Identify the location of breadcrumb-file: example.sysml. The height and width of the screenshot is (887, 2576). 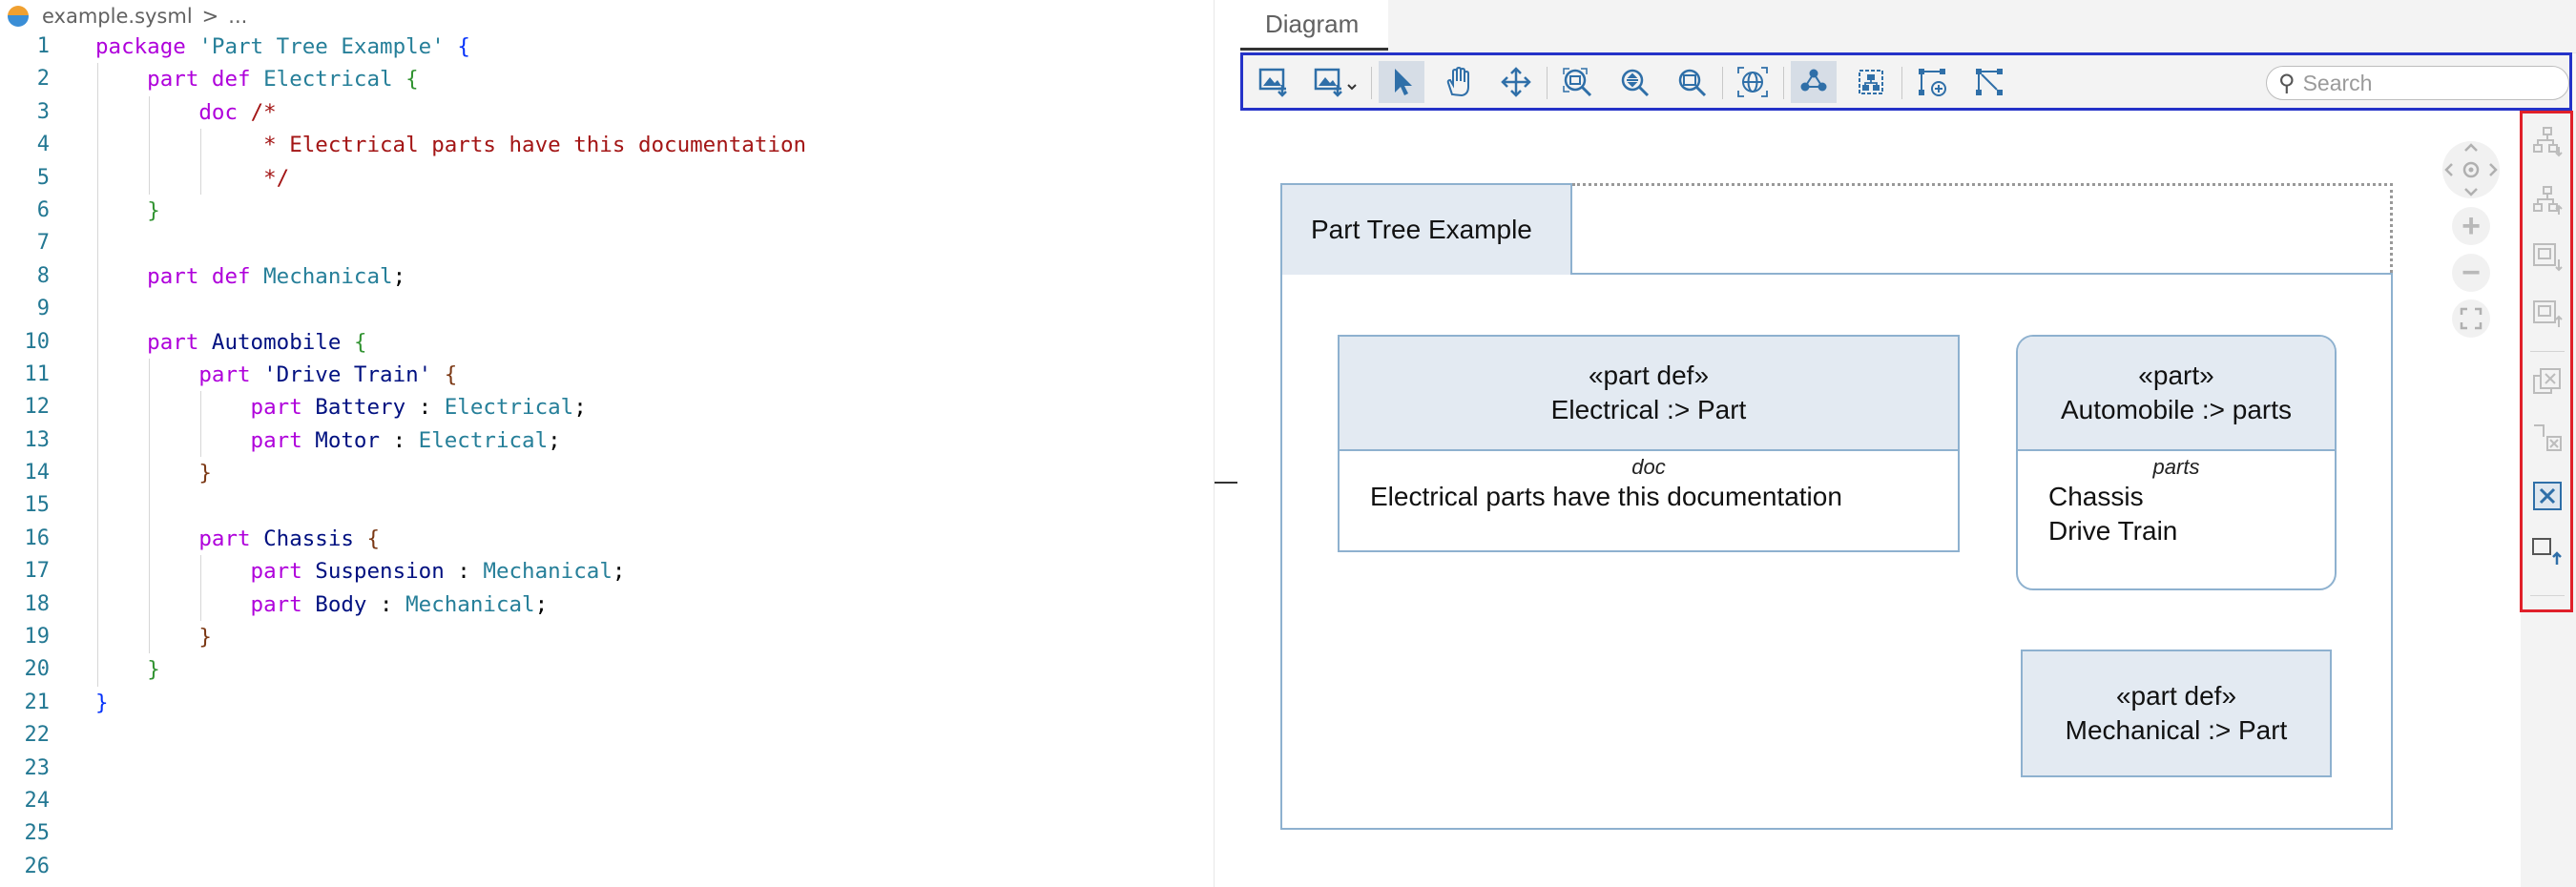
(117, 16).